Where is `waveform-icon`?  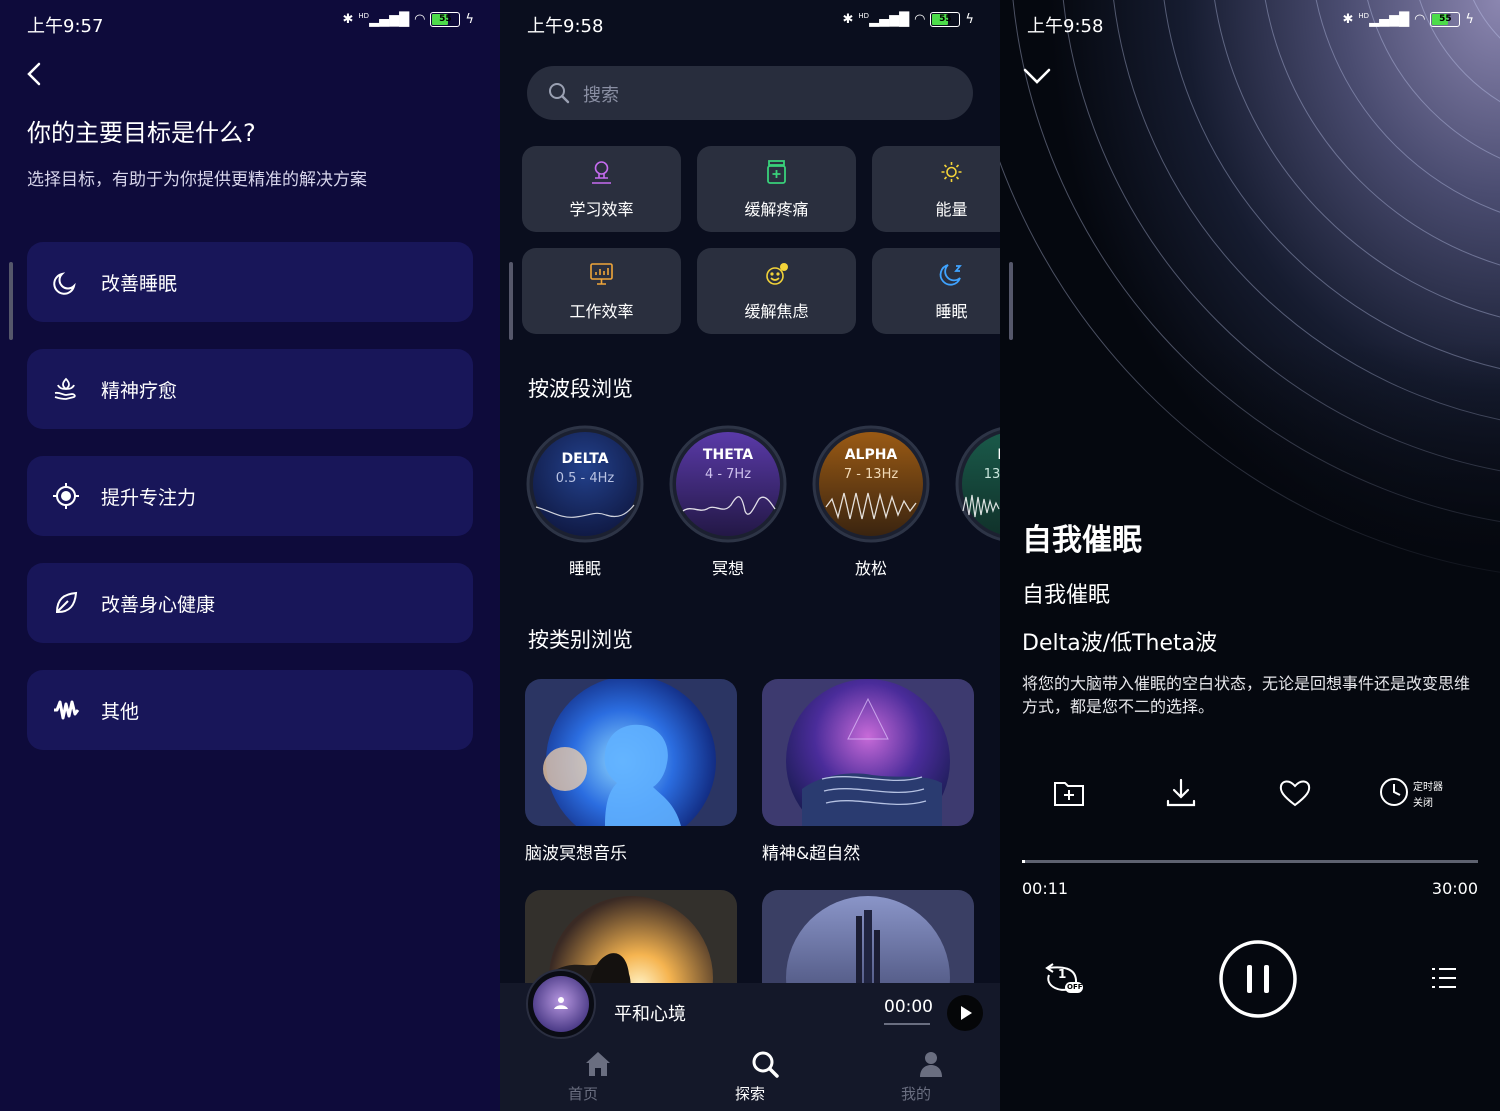 waveform-icon is located at coordinates (67, 710).